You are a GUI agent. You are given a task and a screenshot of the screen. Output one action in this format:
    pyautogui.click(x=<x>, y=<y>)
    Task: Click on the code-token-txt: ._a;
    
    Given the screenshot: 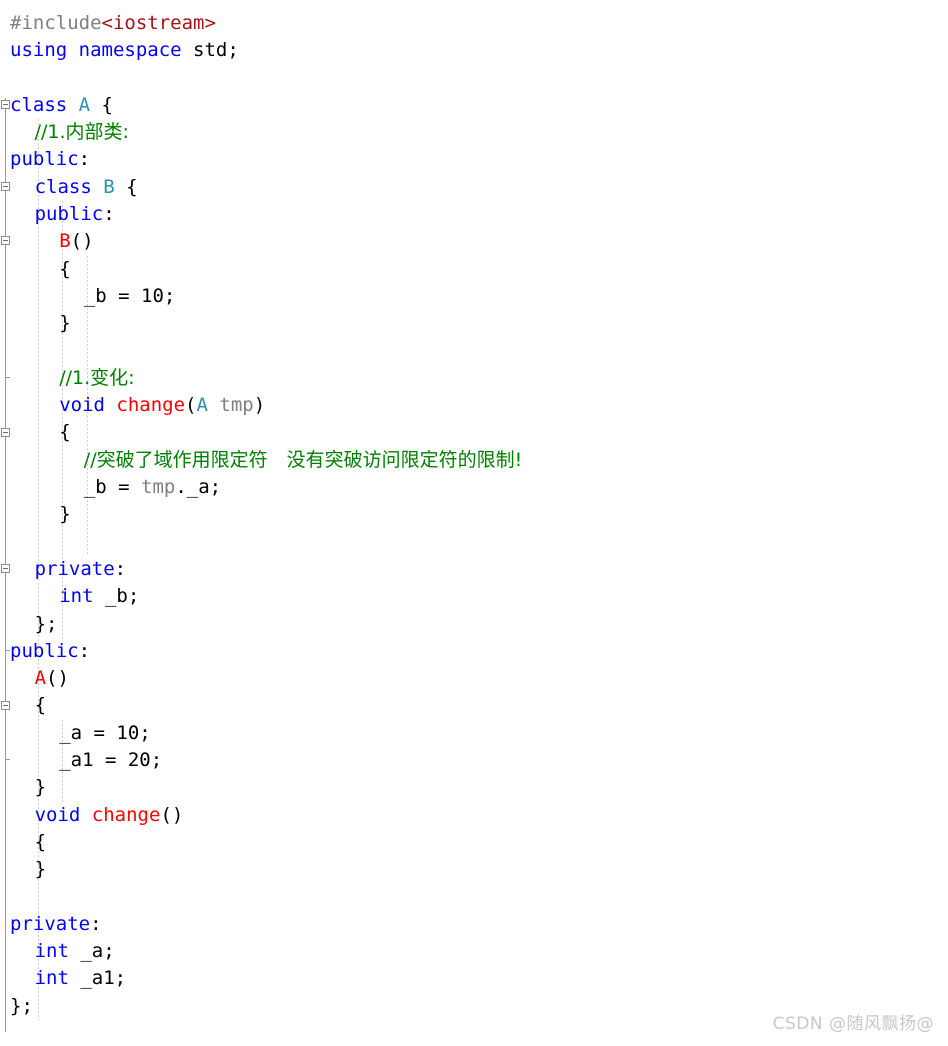 What is the action you would take?
    pyautogui.click(x=198, y=487)
    